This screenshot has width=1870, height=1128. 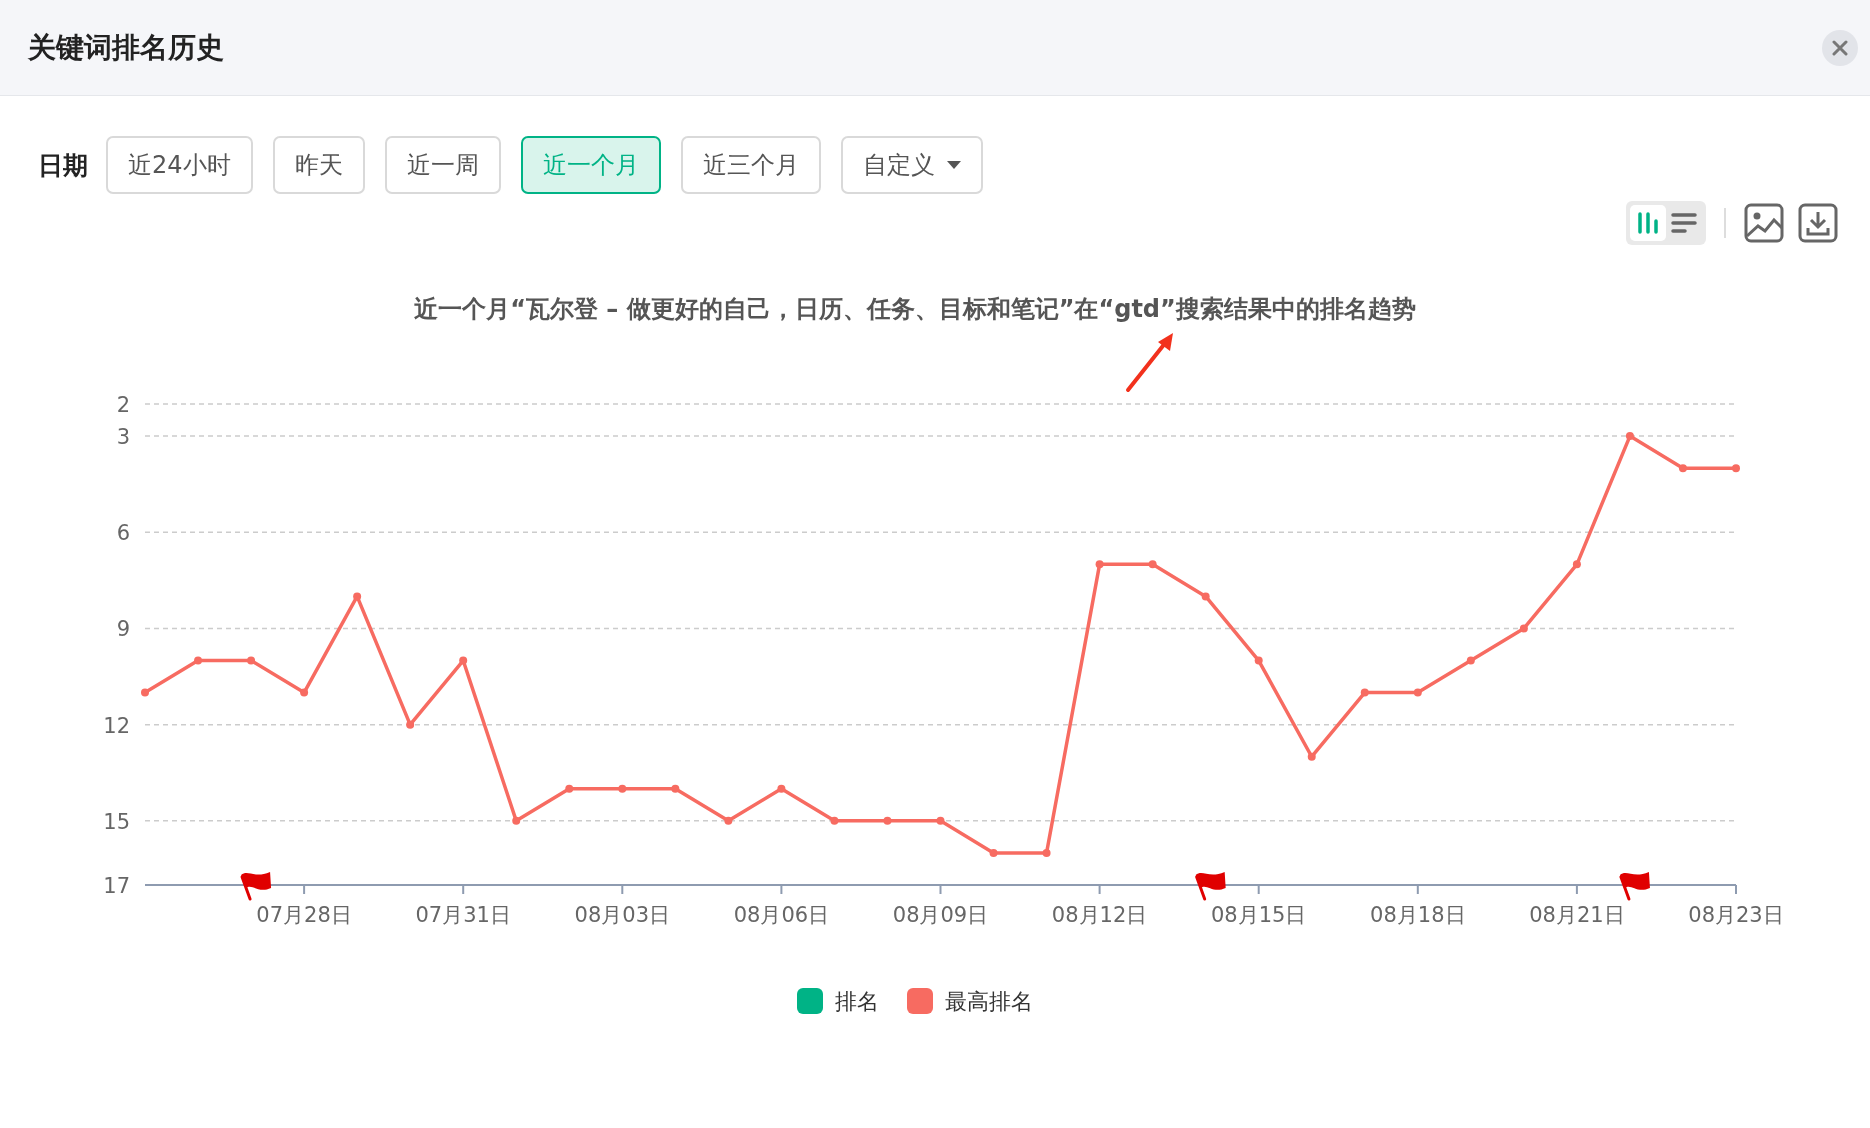 What do you see at coordinates (857, 1001) in the screenshot?
I see `legend-label: 排名` at bounding box center [857, 1001].